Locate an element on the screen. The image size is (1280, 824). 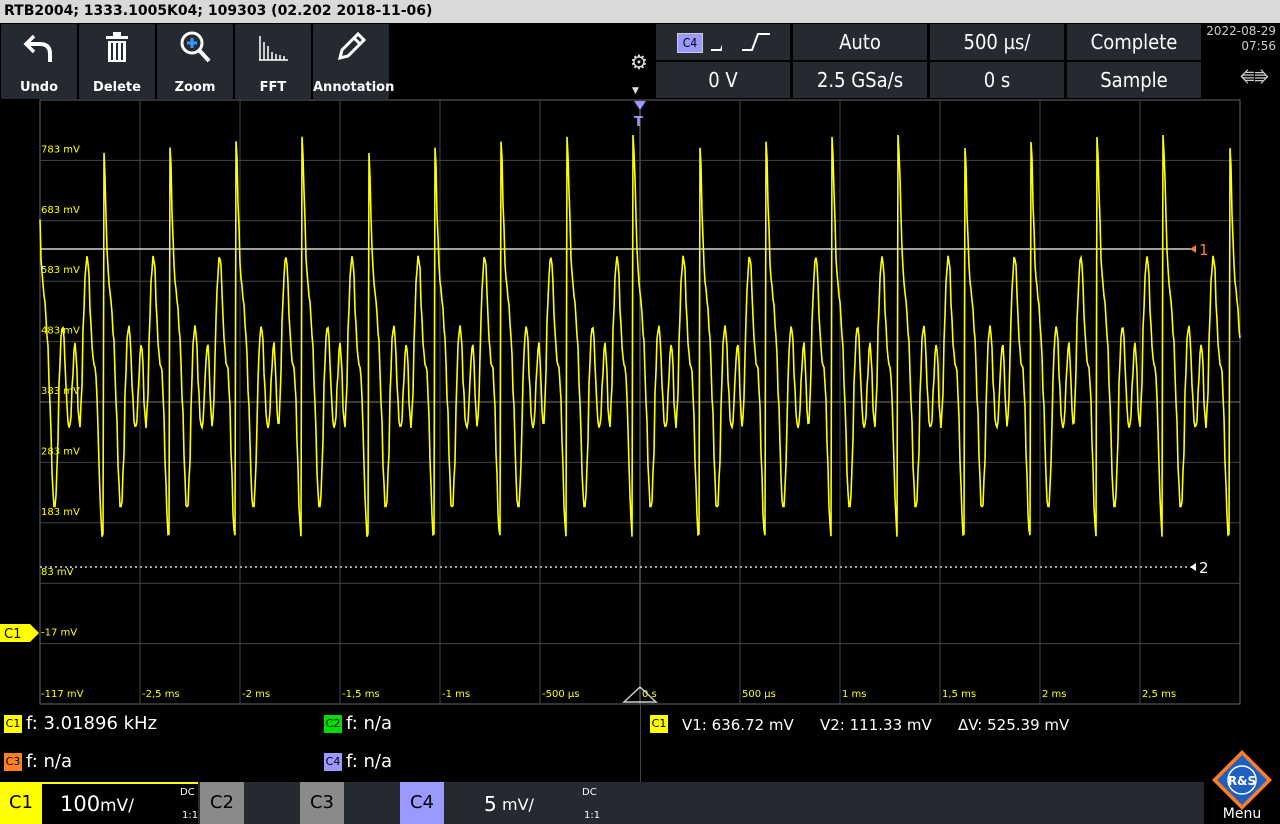
c1-probe-ratio: 1:1 is located at coordinates (190, 815).